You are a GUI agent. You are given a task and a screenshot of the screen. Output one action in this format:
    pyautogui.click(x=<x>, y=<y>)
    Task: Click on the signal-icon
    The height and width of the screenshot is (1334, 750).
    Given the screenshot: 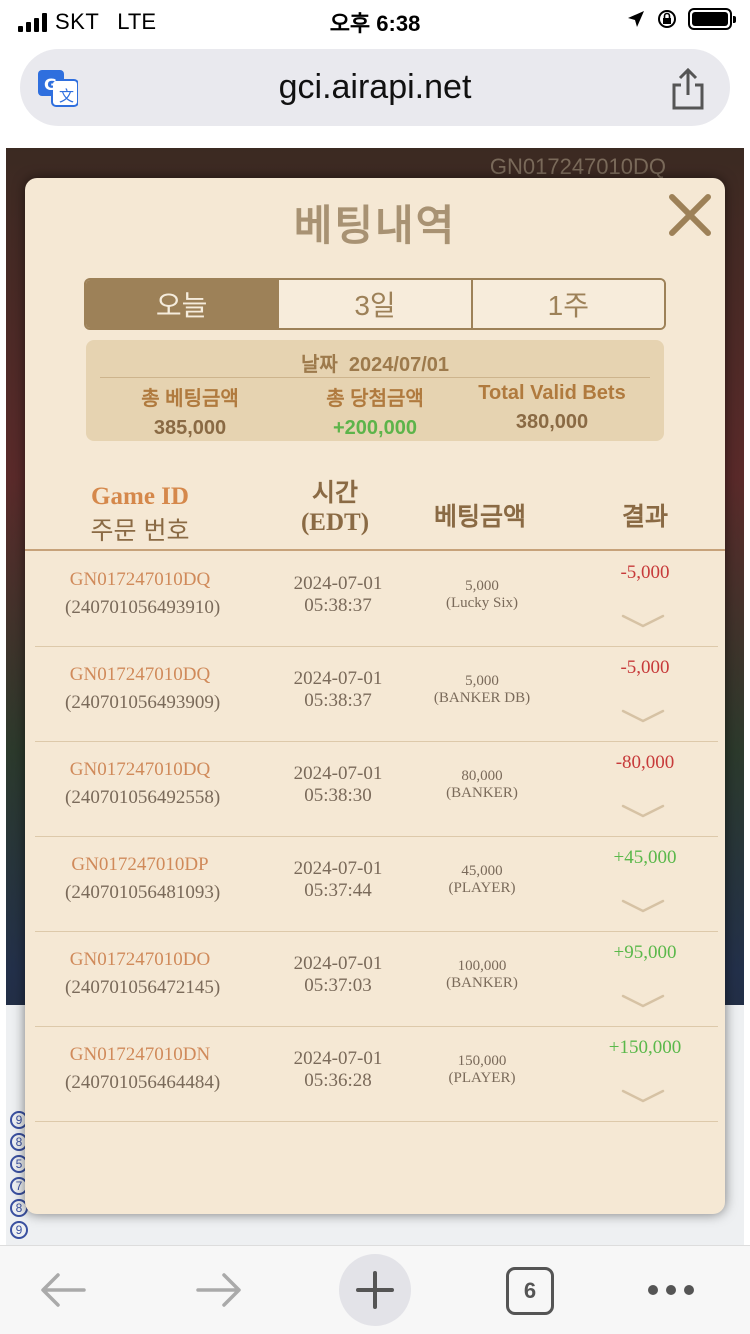 What is the action you would take?
    pyautogui.click(x=32, y=22)
    